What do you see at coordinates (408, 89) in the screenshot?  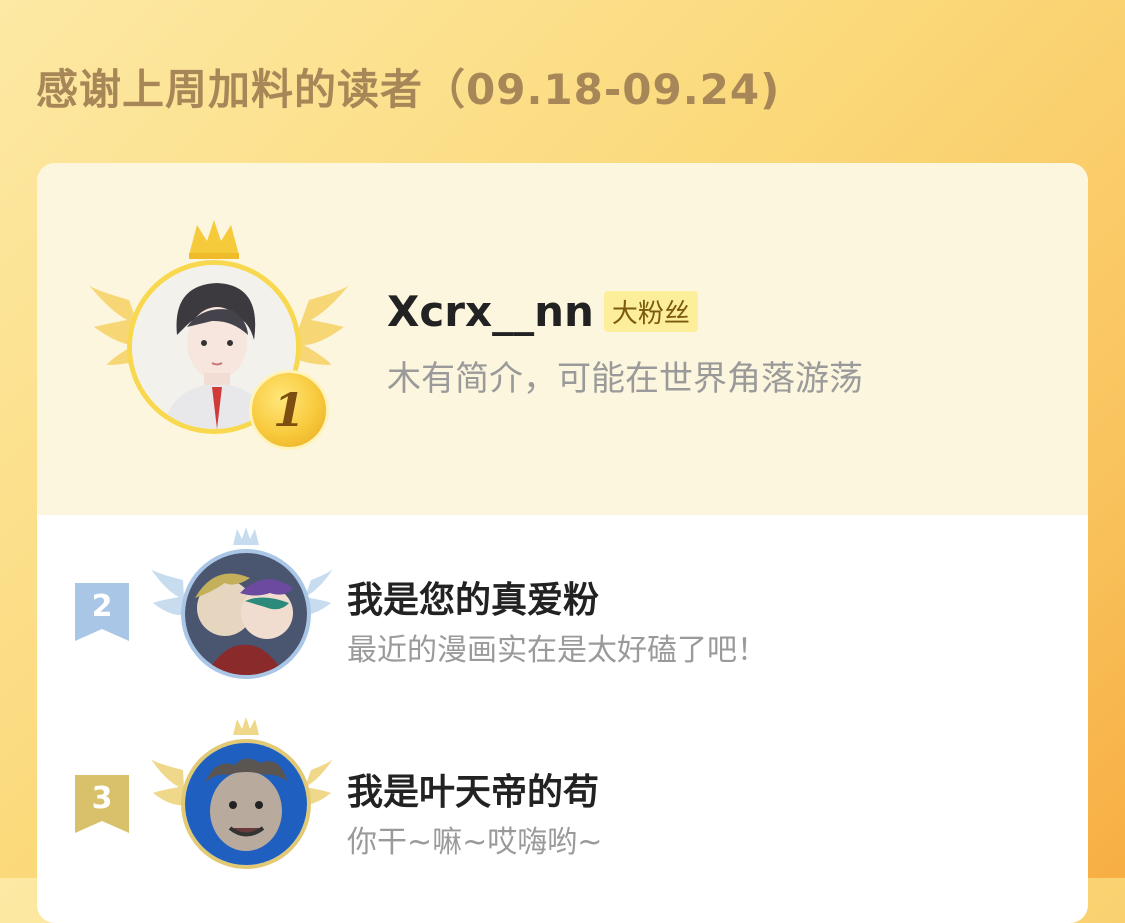 I see `page-title: 感谢上周加料的读者（09.18-09.24)` at bounding box center [408, 89].